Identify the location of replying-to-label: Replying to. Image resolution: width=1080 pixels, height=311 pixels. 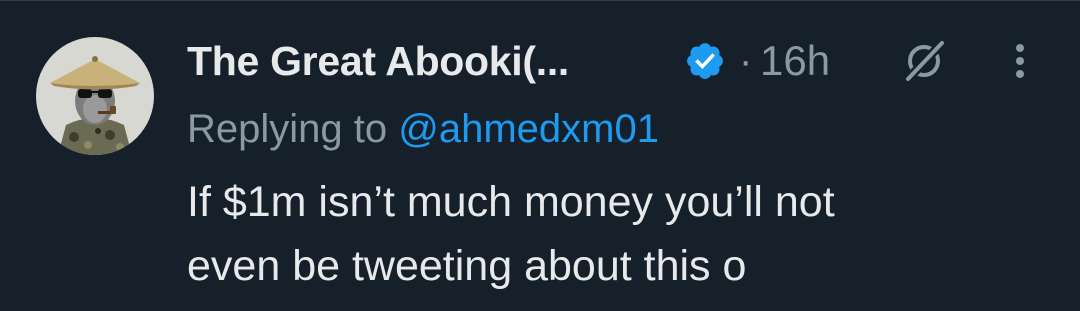
(287, 129).